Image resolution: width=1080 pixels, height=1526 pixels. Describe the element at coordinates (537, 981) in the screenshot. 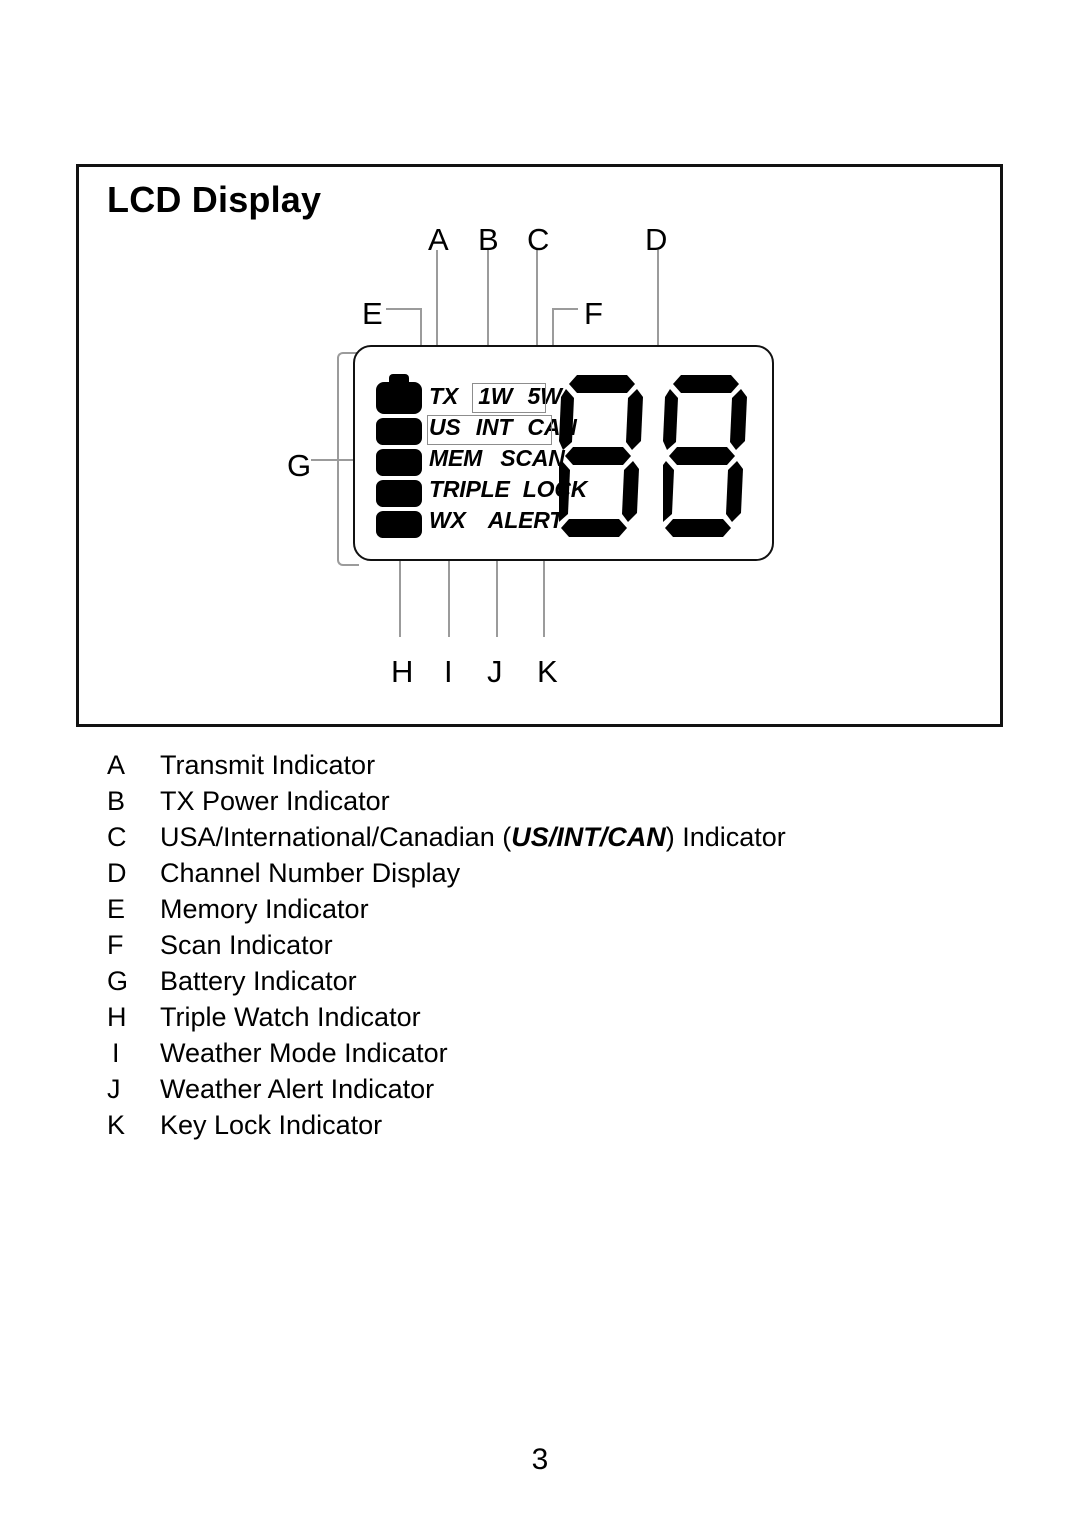

I see `list-item: G Battery Indicator` at that location.